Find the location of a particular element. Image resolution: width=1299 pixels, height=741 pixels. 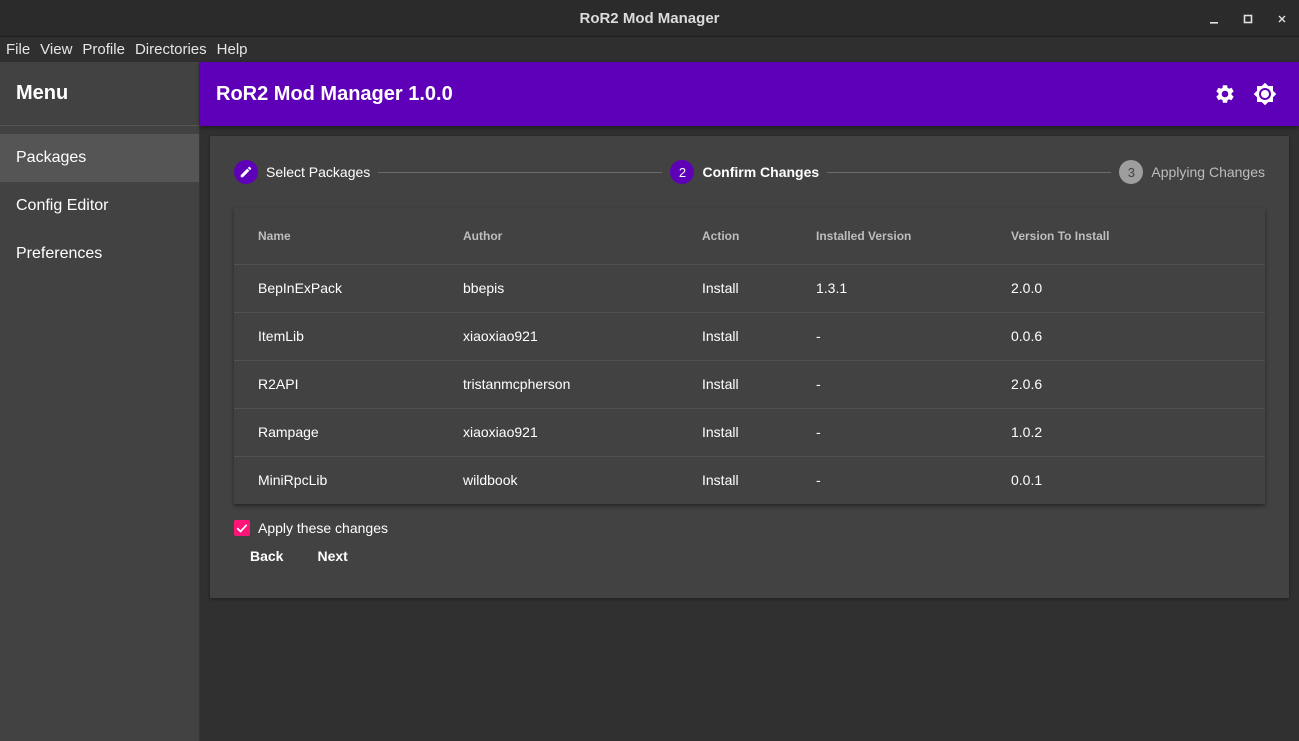

cell-version-to-install: 0.0.6 is located at coordinates (1126, 336).